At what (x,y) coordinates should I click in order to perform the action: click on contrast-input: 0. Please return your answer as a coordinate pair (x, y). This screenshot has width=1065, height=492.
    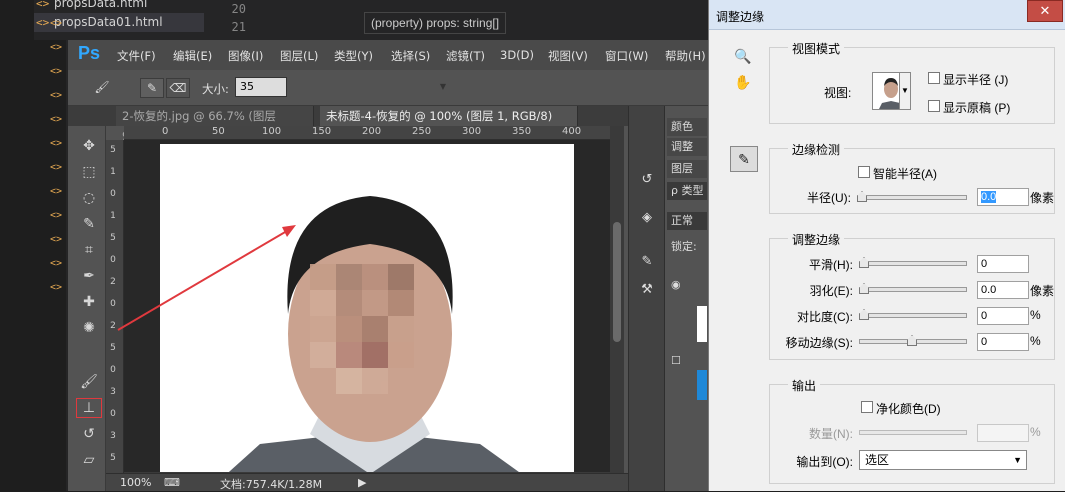
    Looking at the image, I should click on (1003, 316).